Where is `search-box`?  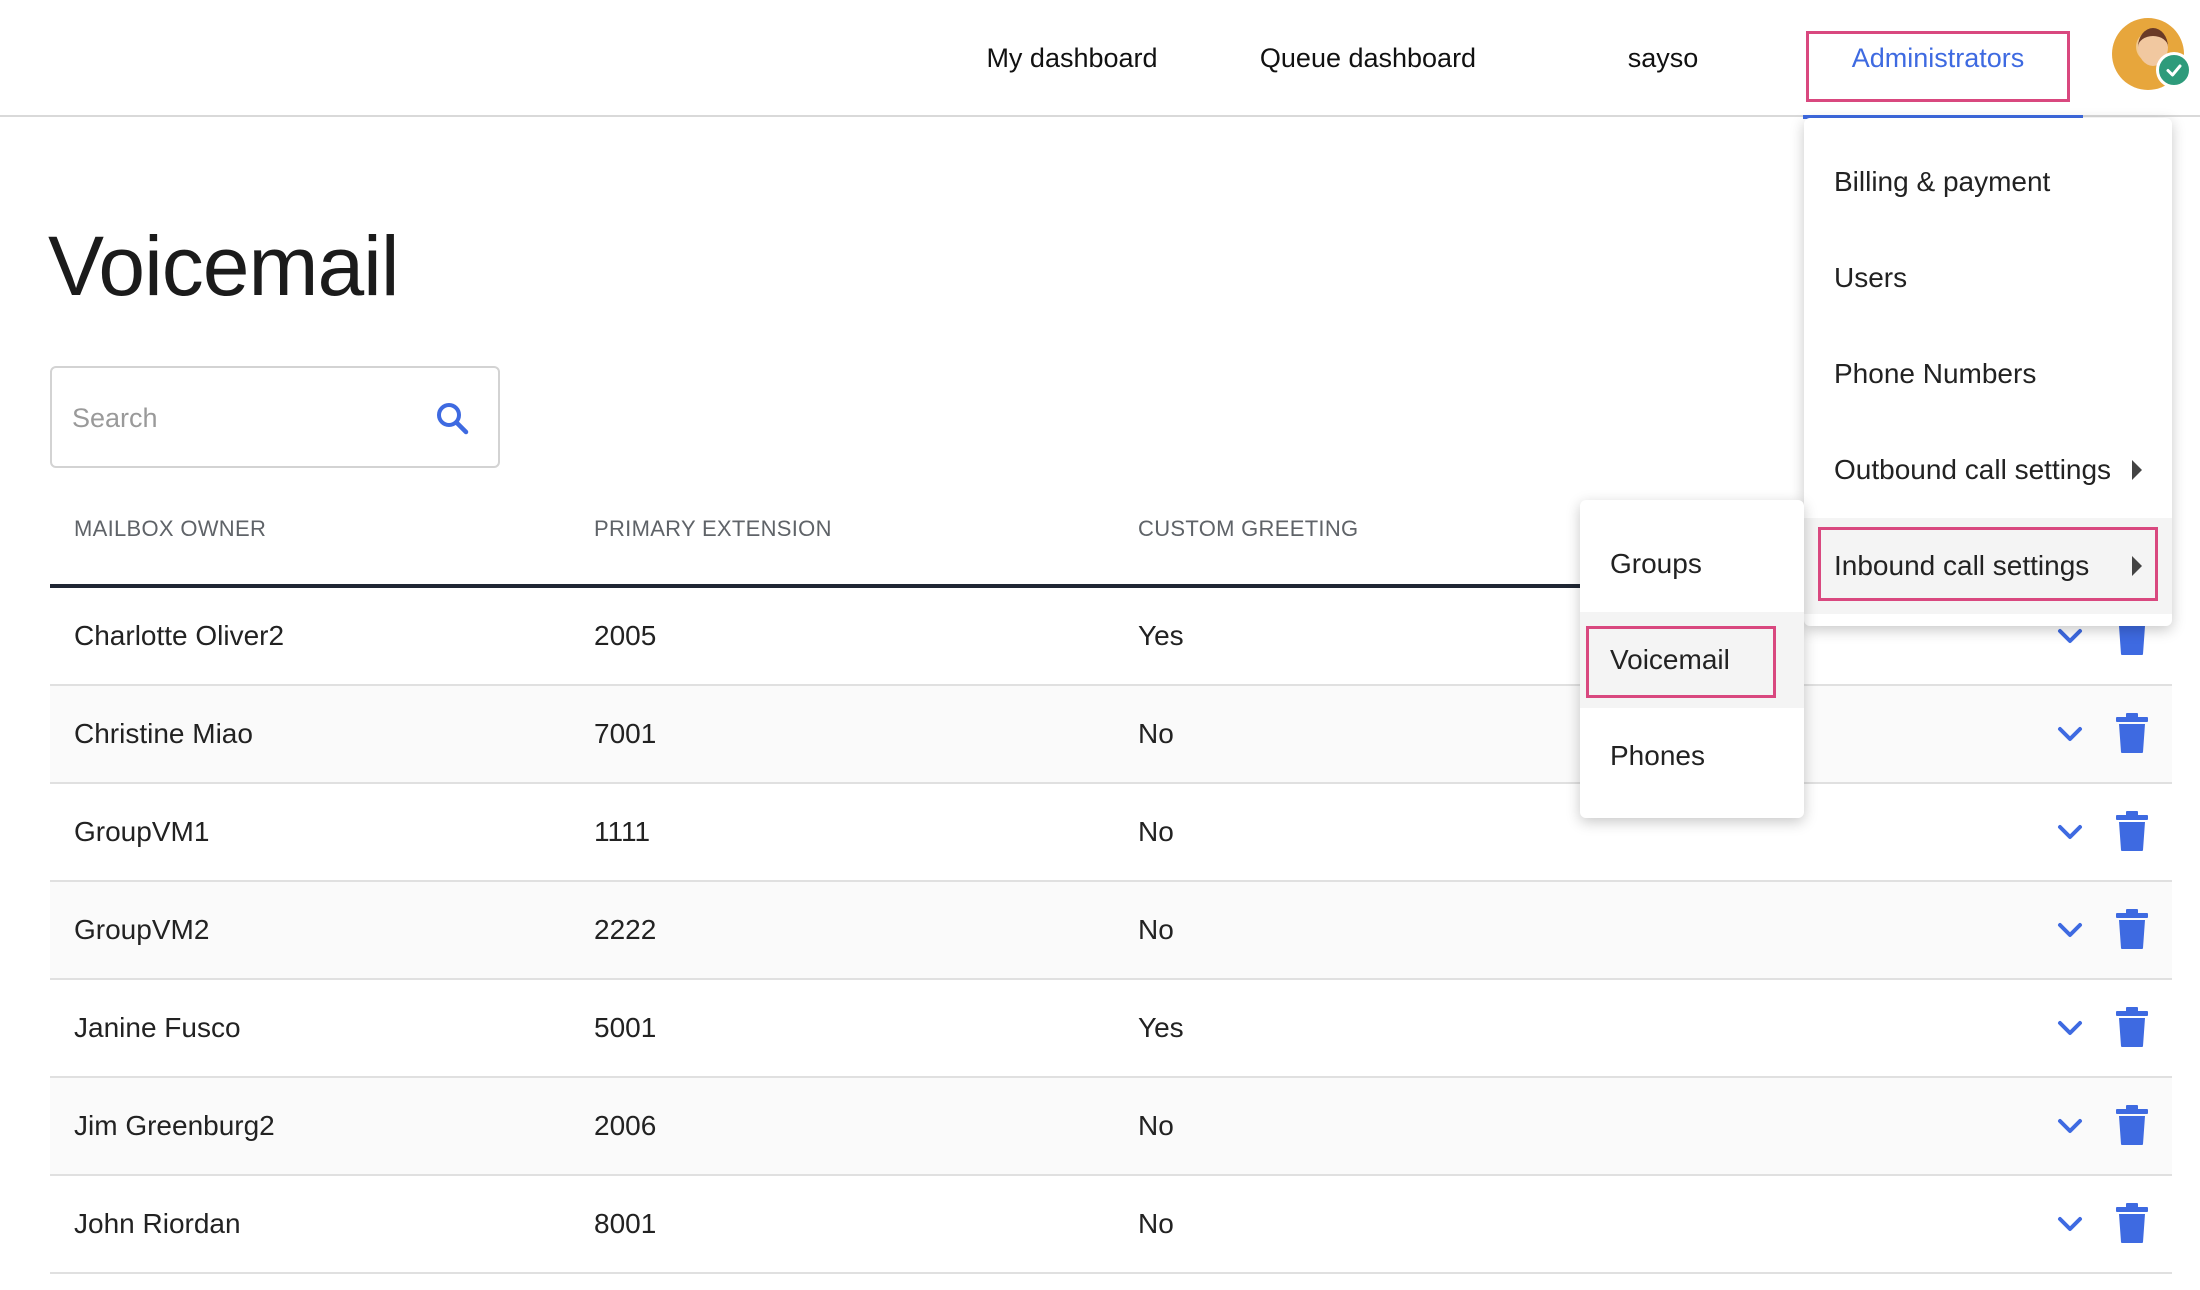 search-box is located at coordinates (275, 417).